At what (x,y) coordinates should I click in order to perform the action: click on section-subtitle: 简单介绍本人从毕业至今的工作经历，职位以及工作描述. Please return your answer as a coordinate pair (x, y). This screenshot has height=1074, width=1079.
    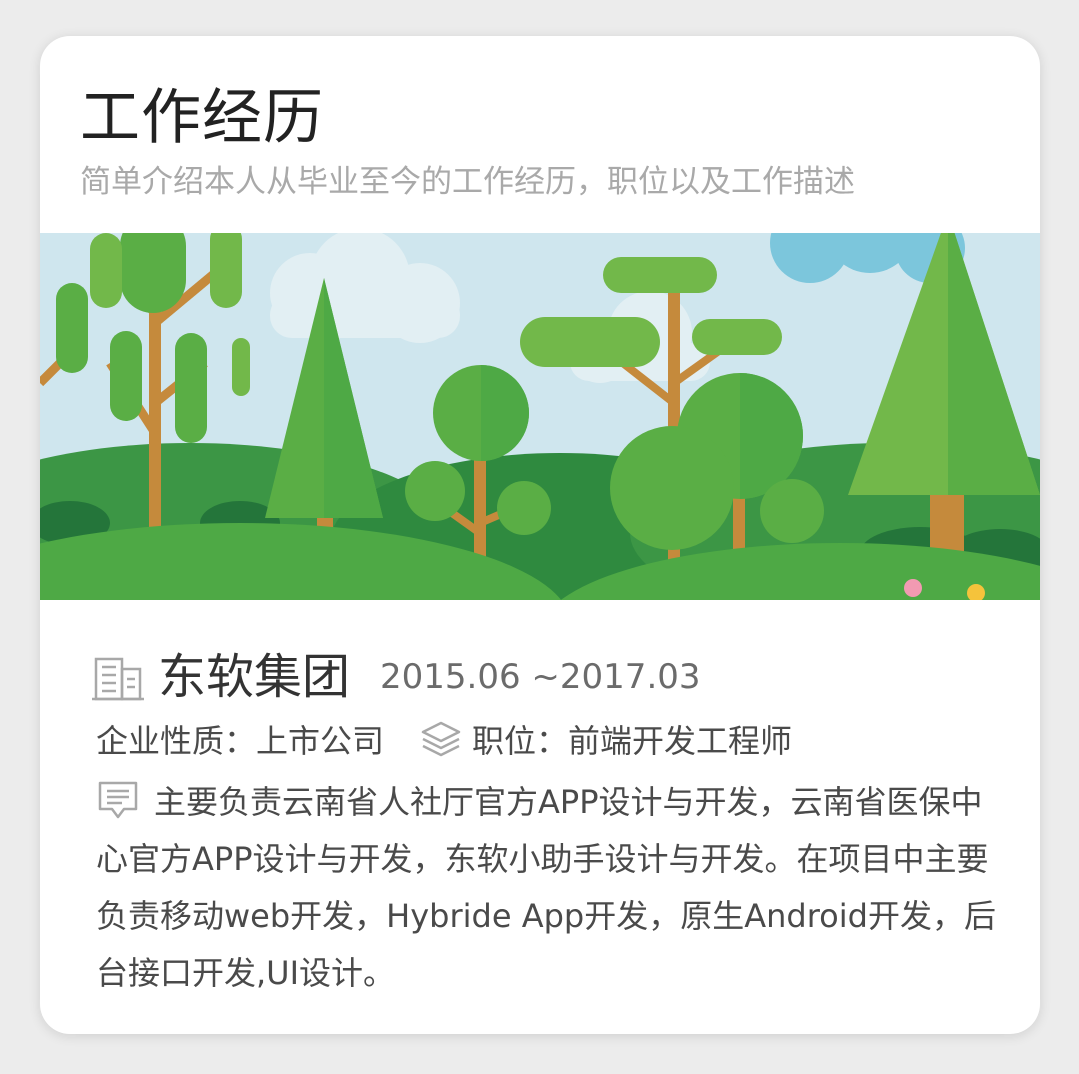
    Looking at the image, I should click on (467, 182).